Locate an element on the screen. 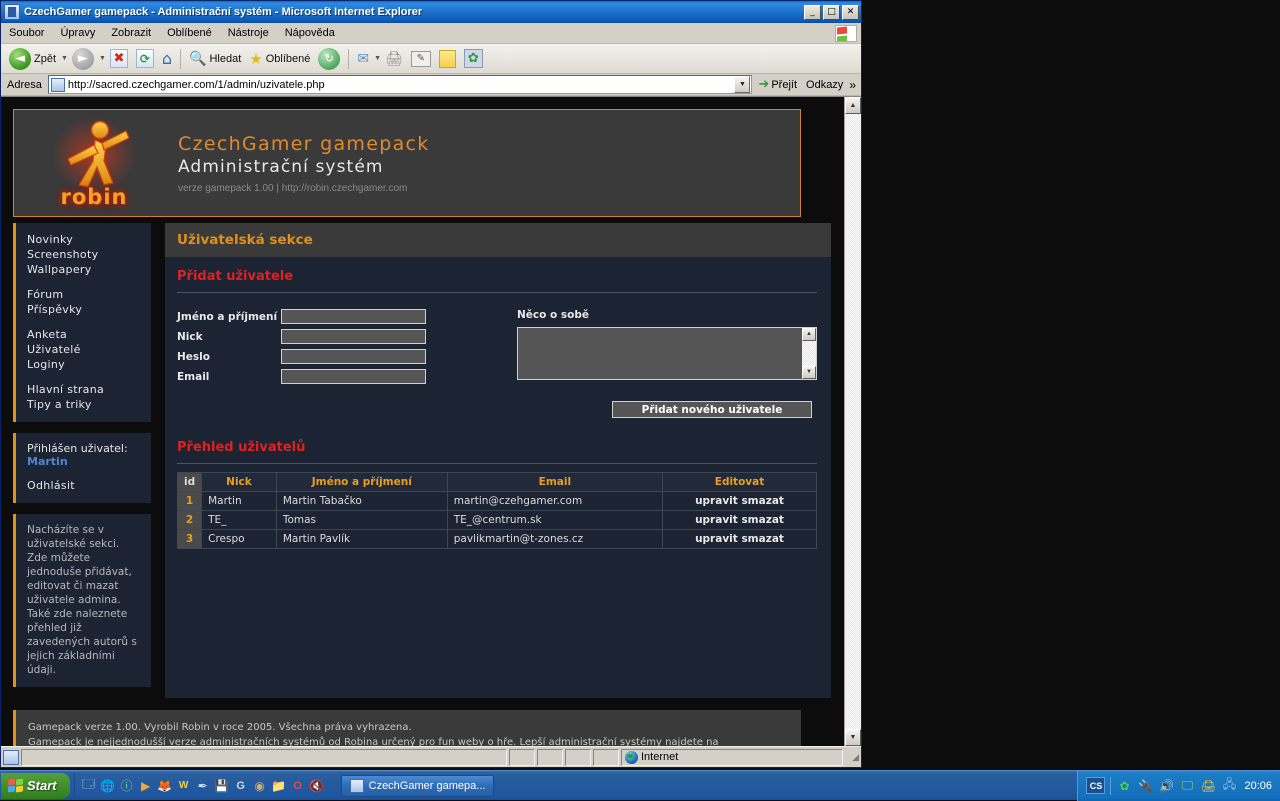 The image size is (1280, 801). maximize-button: □ is located at coordinates (831, 12).